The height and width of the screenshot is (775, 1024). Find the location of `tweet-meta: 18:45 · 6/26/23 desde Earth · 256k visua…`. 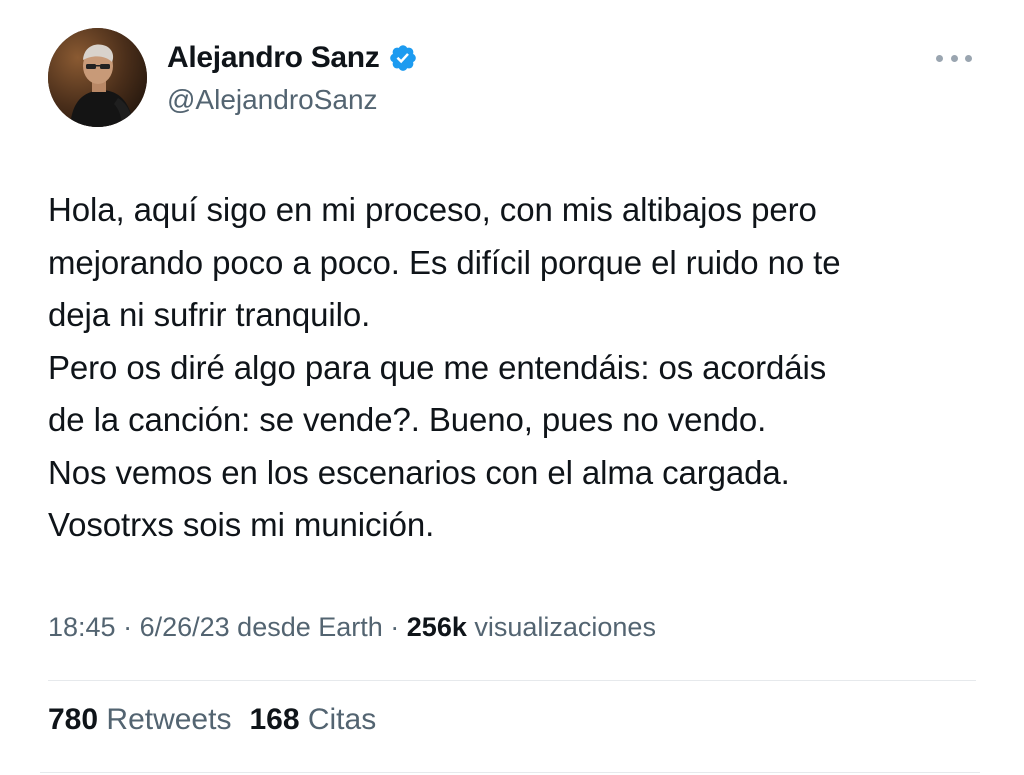

tweet-meta: 18:45 · 6/26/23 desde Earth · 256k visua… is located at coordinates (352, 627).